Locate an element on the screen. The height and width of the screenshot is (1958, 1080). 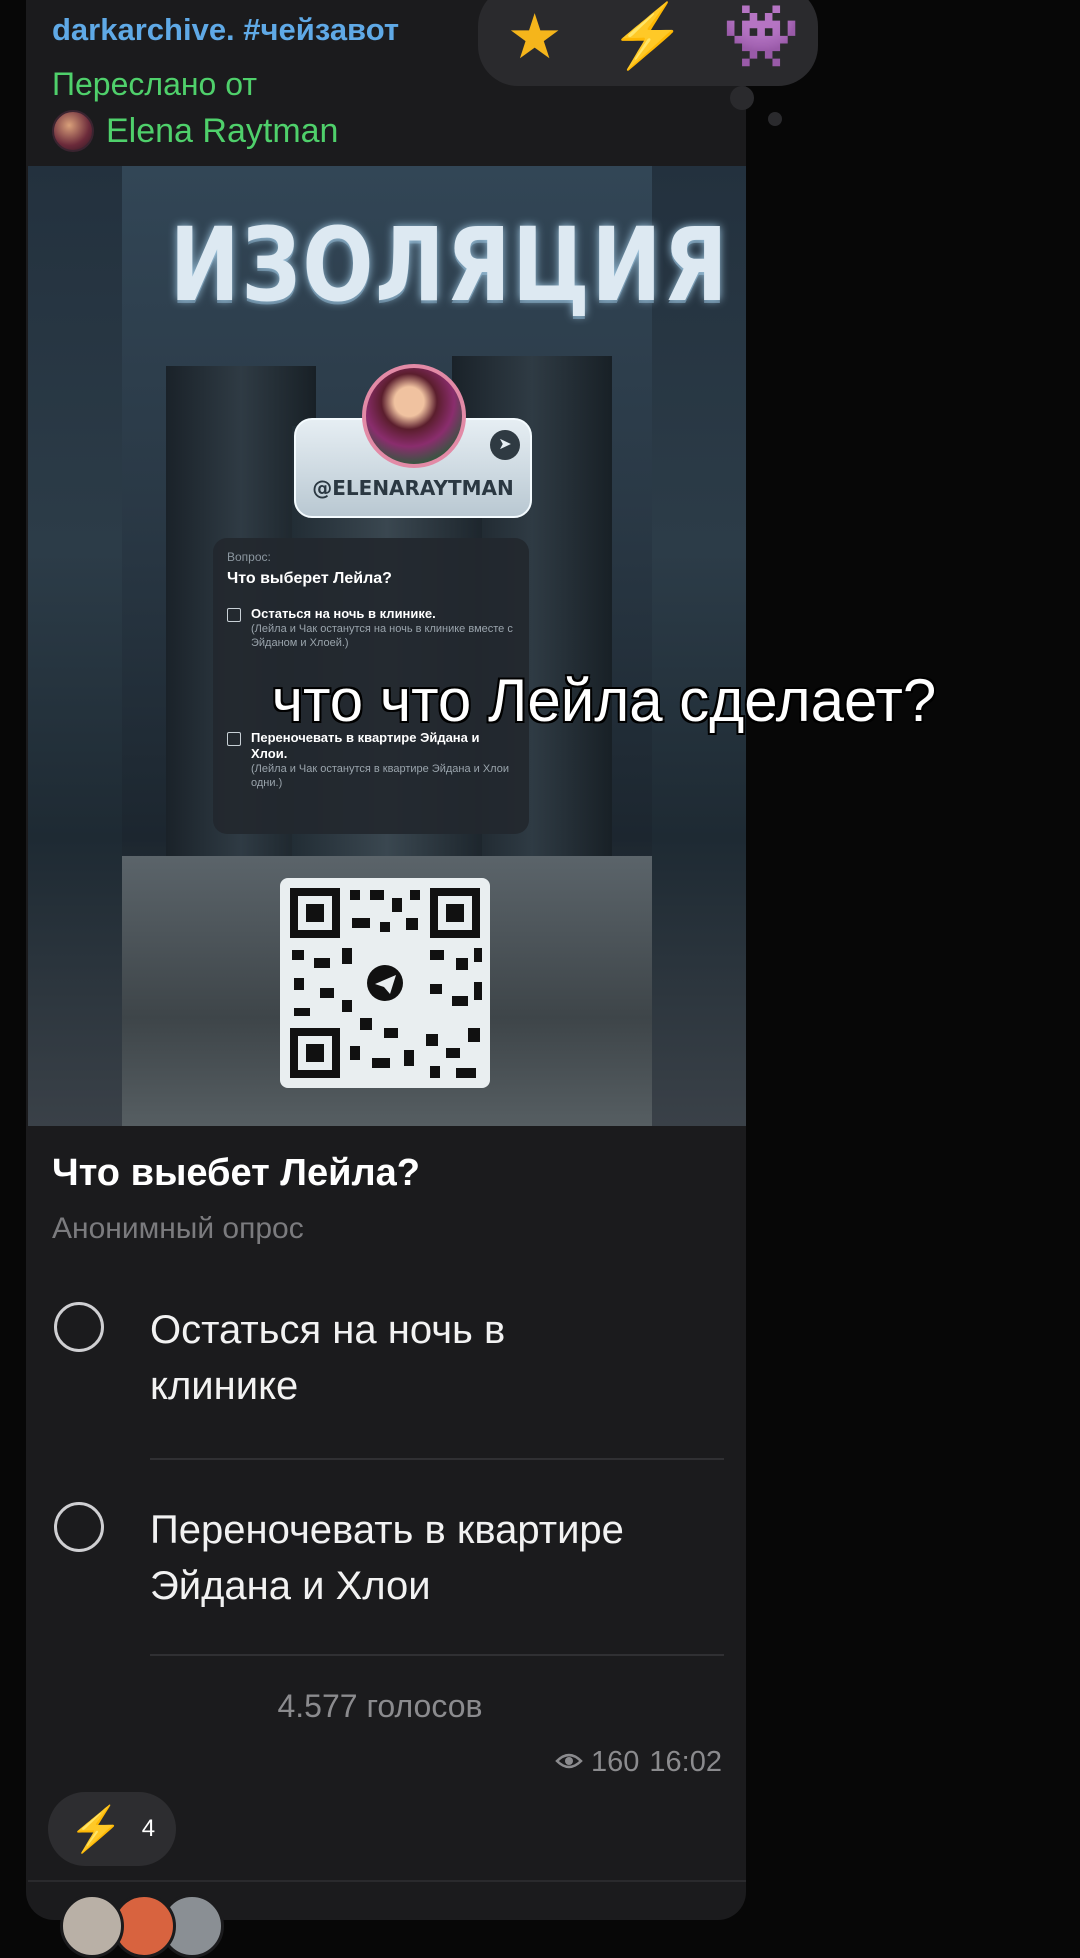
message-time: 16:02 is located at coordinates (685, 1762).